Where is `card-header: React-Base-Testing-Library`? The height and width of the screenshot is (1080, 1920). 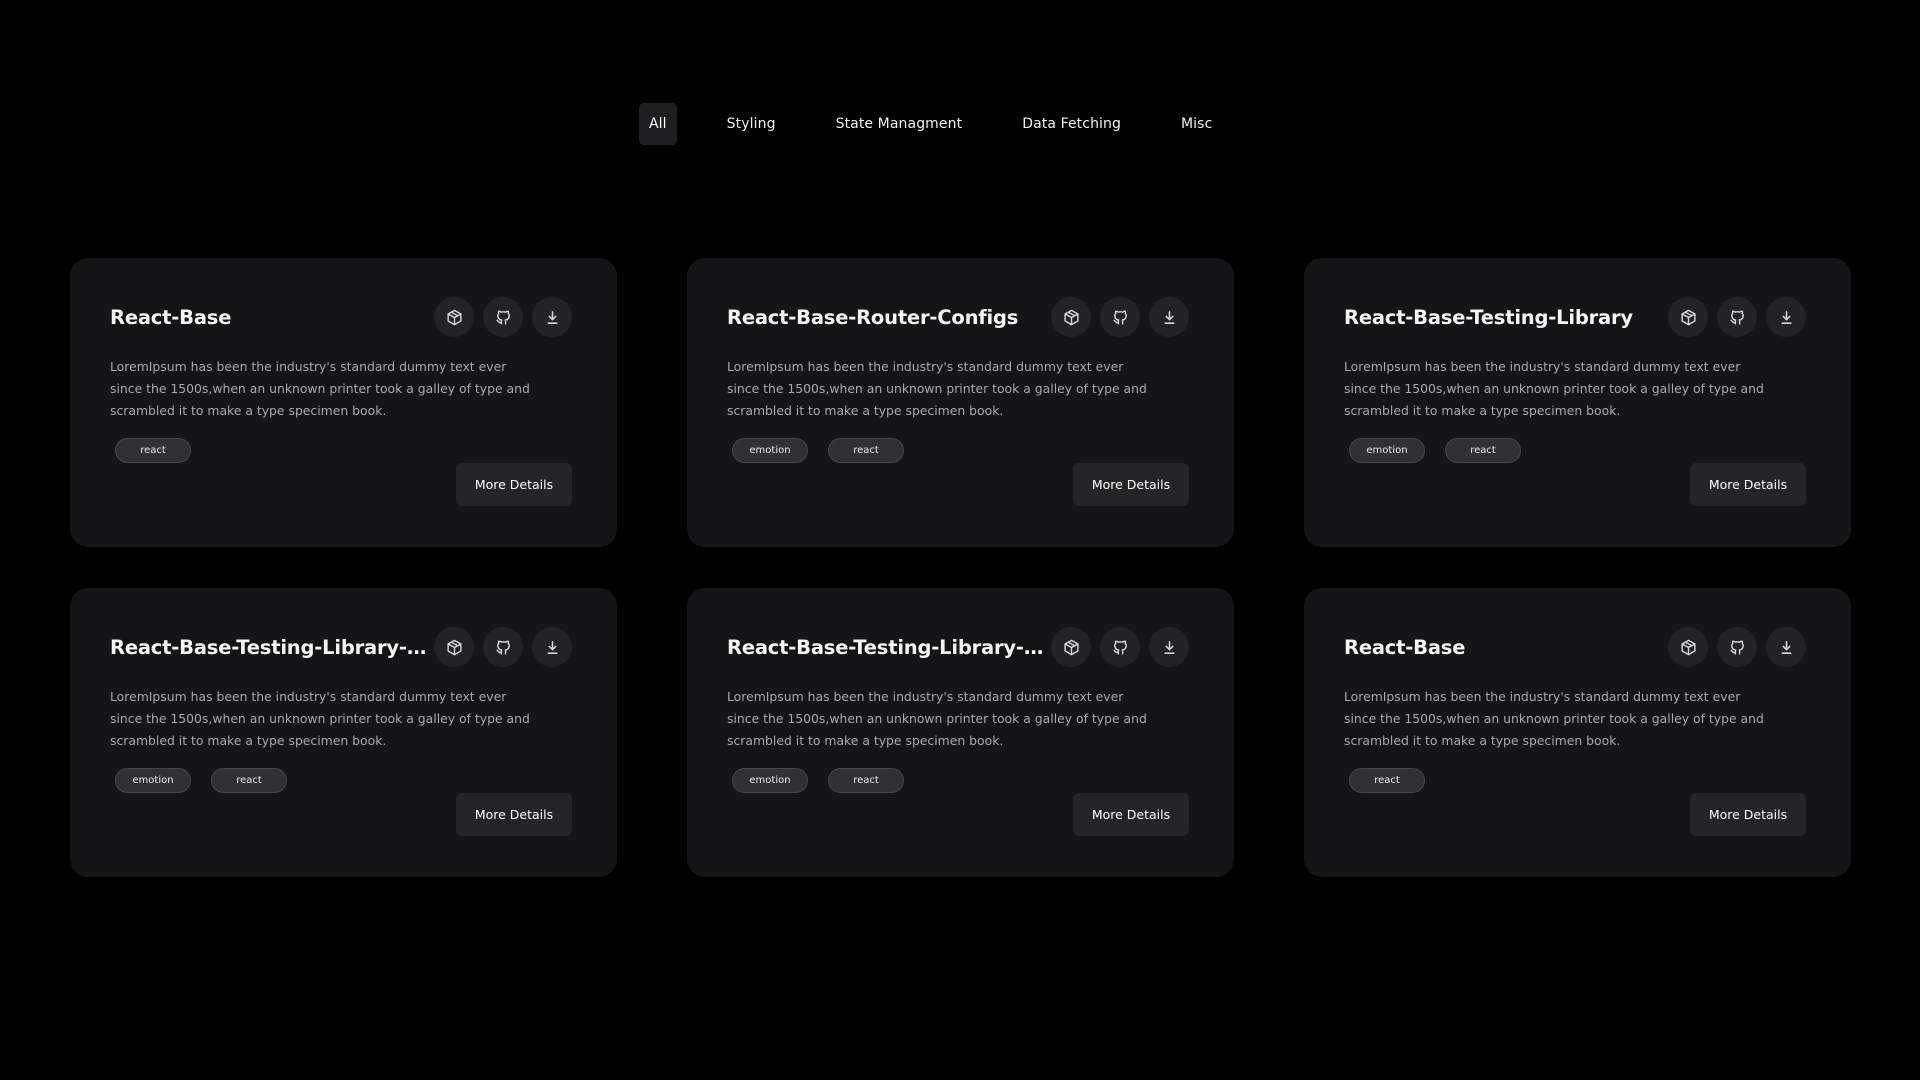 card-header: React-Base-Testing-Library is located at coordinates (1575, 317).